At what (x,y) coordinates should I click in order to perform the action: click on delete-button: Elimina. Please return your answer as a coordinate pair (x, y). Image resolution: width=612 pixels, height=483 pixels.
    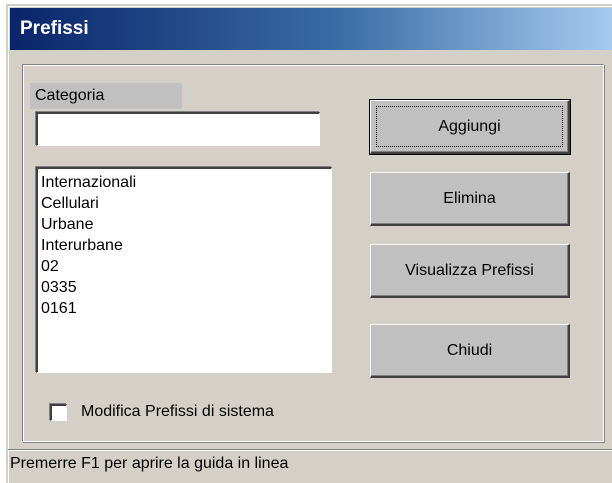
    Looking at the image, I should click on (470, 199).